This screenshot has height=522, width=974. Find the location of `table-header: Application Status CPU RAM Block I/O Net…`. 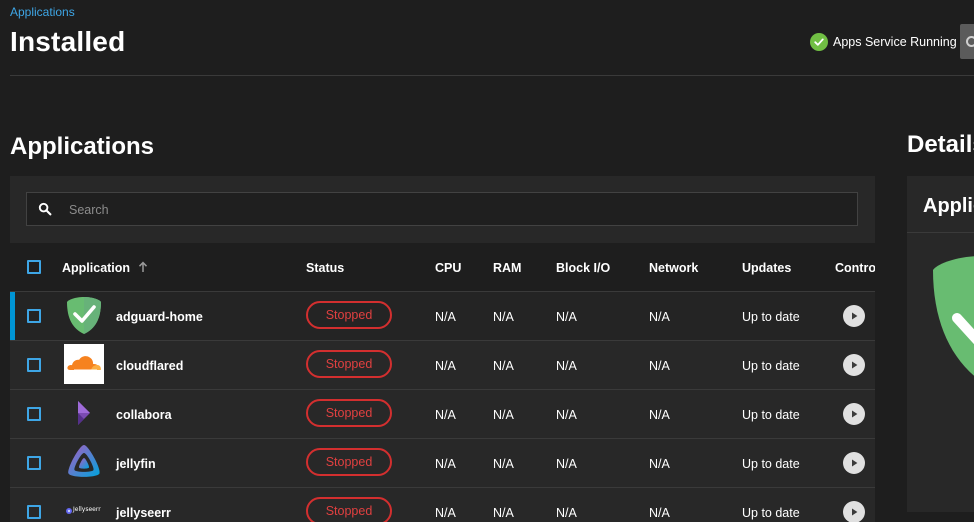

table-header: Application Status CPU RAM Block I/O Net… is located at coordinates (442, 267).